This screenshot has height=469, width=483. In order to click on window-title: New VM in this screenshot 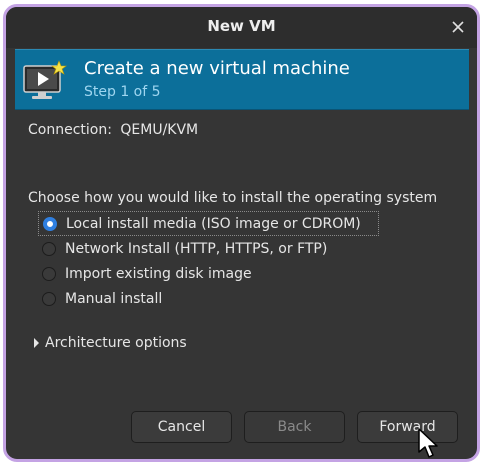, I will do `click(241, 26)`.